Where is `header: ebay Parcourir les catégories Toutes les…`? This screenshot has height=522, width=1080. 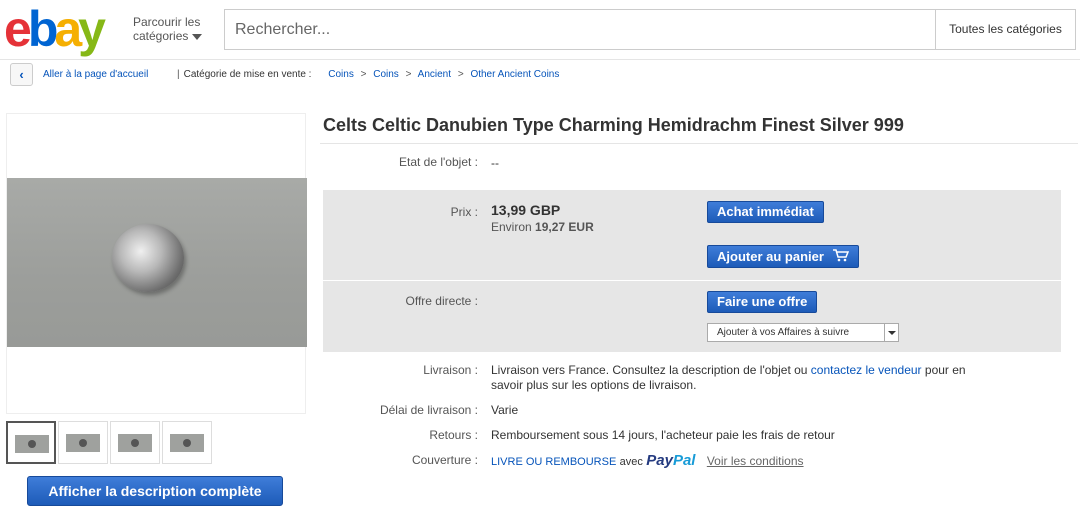
header: ebay Parcourir les catégories Toutes les… is located at coordinates (540, 30).